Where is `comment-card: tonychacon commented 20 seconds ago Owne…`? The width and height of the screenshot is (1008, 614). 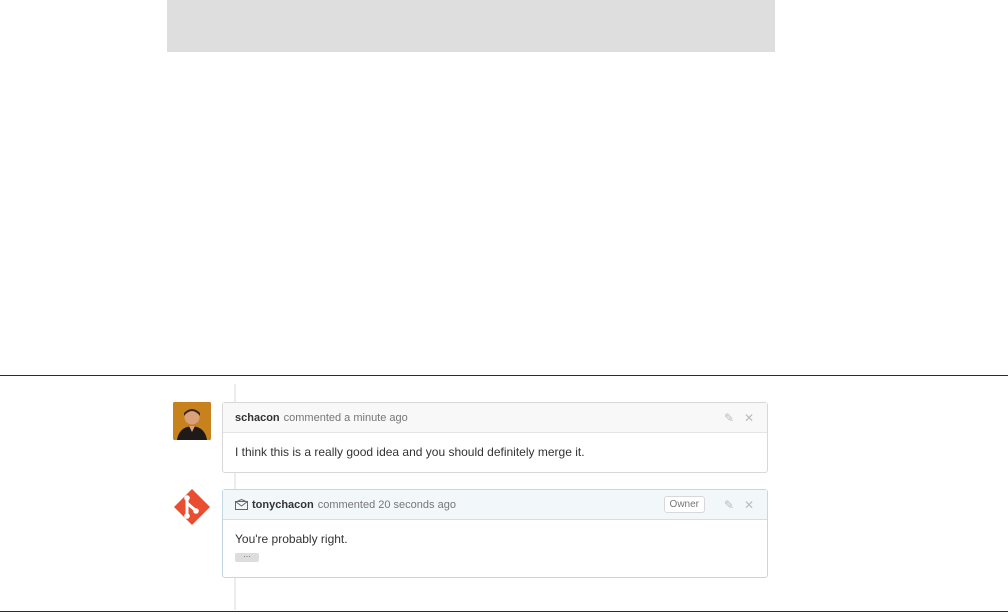 comment-card: tonychacon commented 20 seconds ago Owne… is located at coordinates (495, 533).